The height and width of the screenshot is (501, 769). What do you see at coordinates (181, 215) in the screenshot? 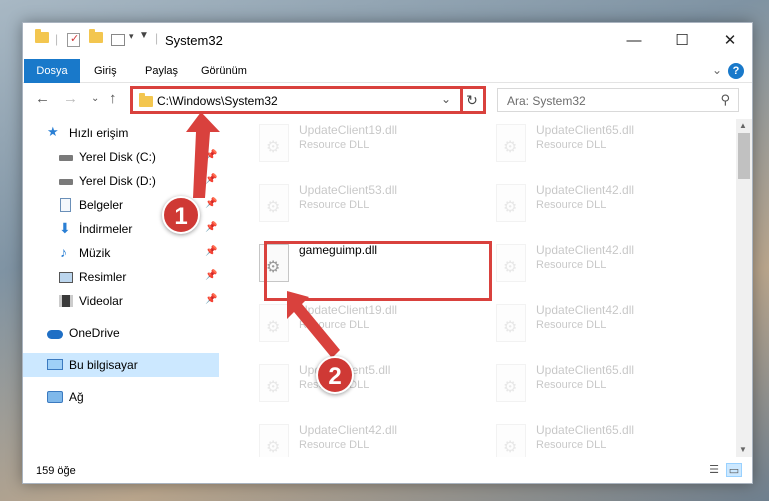
I see `step-1-callout: 1` at bounding box center [181, 215].